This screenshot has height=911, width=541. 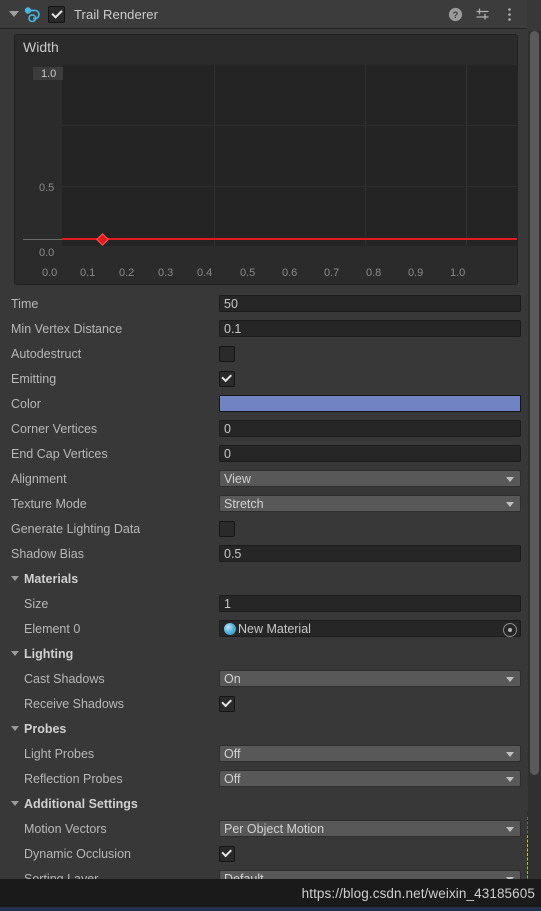 What do you see at coordinates (534, 403) in the screenshot?
I see `inspector-scrollbar-thumb` at bounding box center [534, 403].